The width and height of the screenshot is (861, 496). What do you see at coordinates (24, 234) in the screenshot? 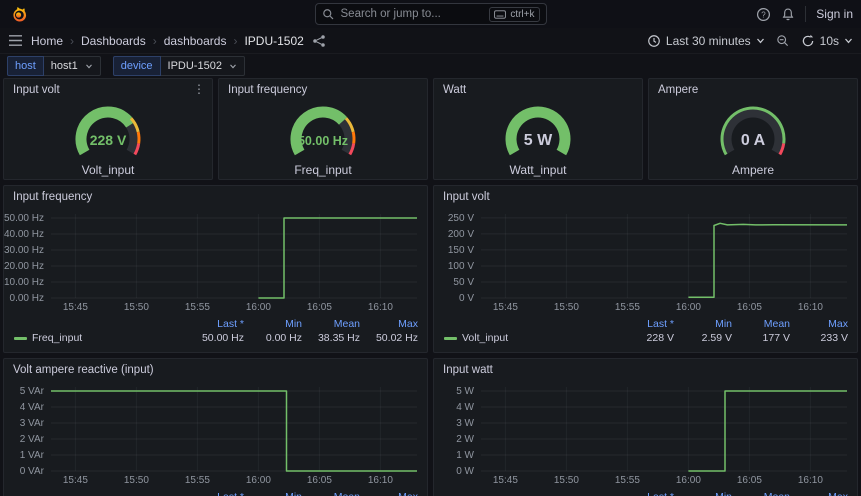
I see `svg-text: 40.00 Hz` at bounding box center [24, 234].